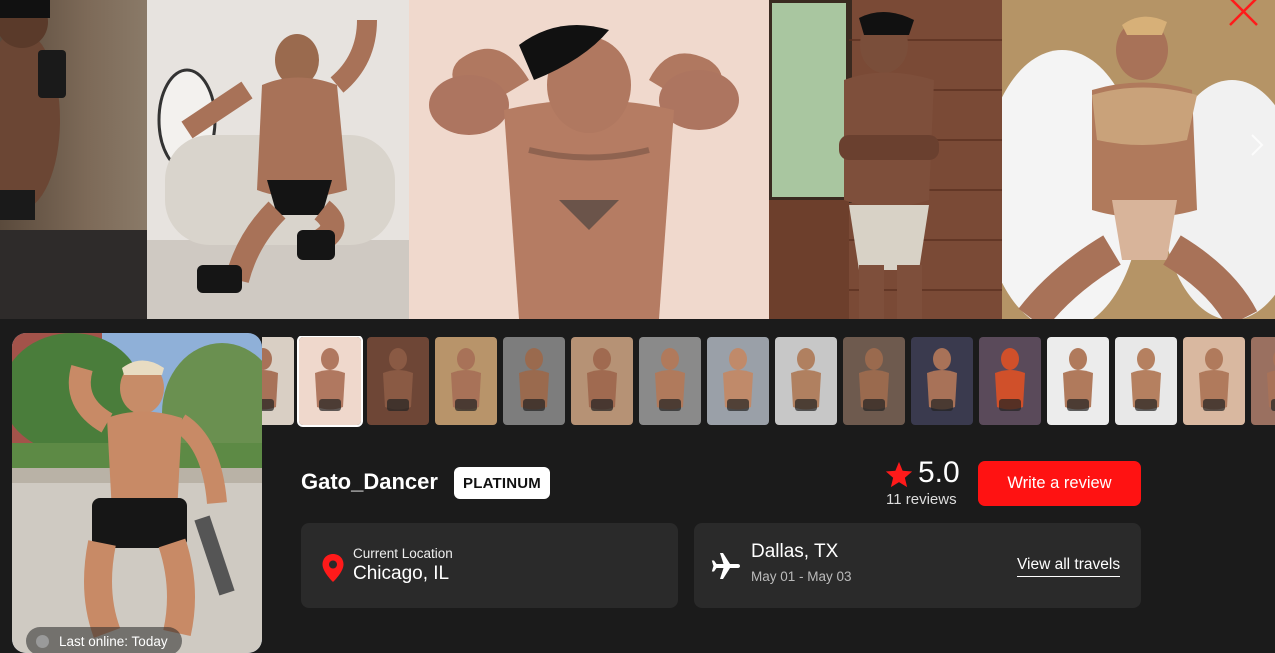 This screenshot has height=653, width=1275. I want to click on profile-name: Gato_Dancer, so click(369, 481).